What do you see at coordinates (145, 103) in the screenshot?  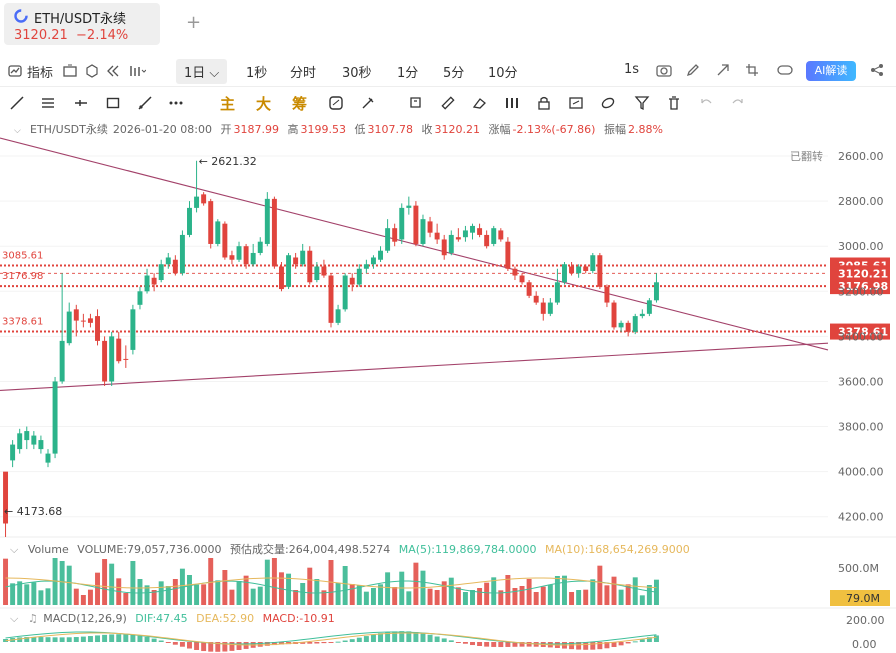 I see `brush-tool-icon` at bounding box center [145, 103].